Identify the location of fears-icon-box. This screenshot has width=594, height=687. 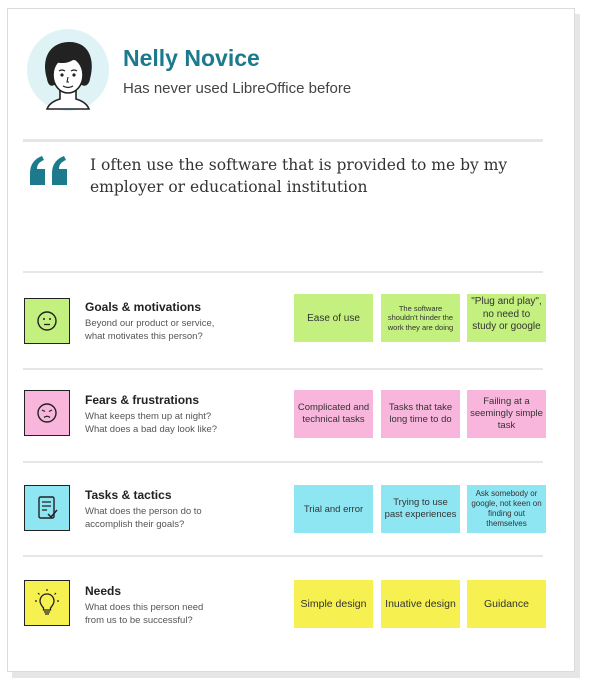
(47, 413).